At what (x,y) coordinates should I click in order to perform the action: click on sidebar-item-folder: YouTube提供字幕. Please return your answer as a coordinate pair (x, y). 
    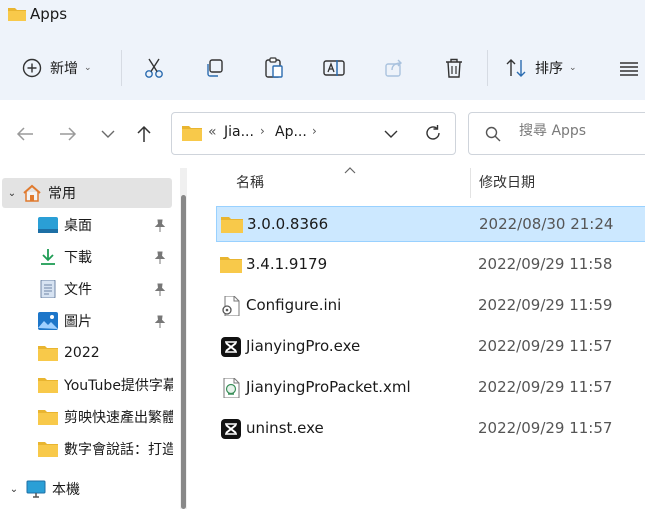
    Looking at the image, I should click on (105, 385).